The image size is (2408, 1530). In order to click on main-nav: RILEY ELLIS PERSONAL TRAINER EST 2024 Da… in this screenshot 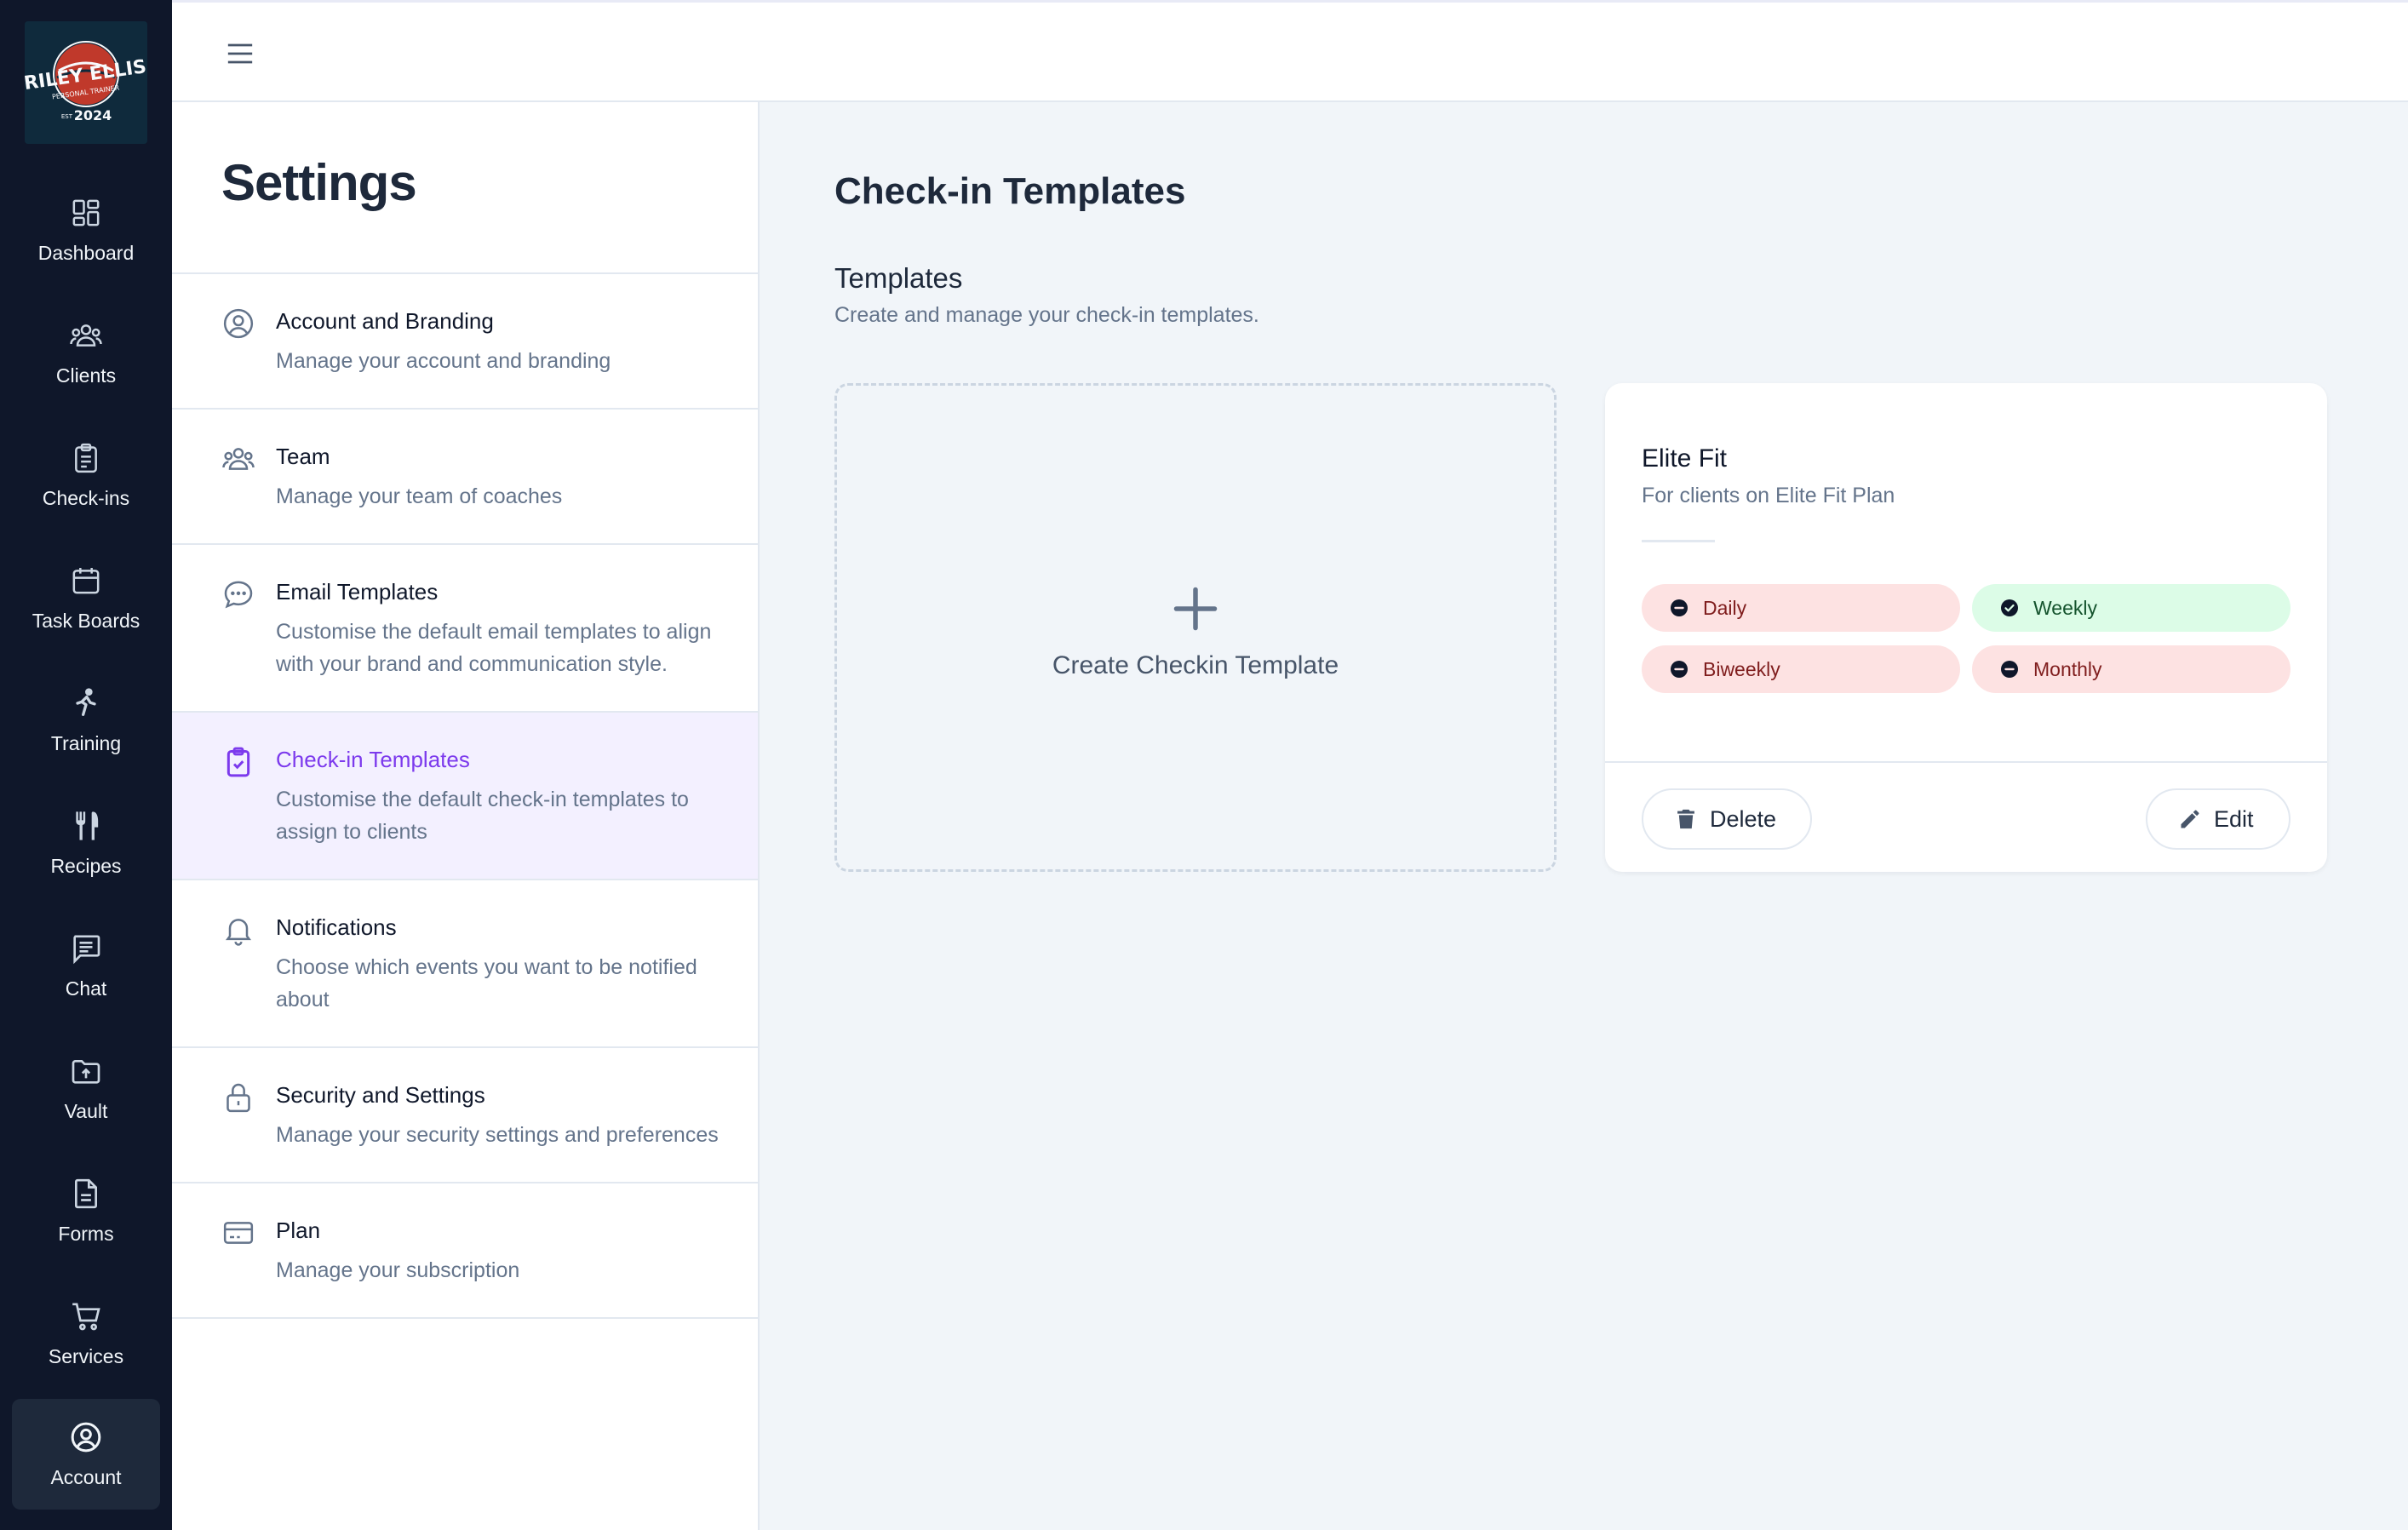, I will do `click(86, 765)`.